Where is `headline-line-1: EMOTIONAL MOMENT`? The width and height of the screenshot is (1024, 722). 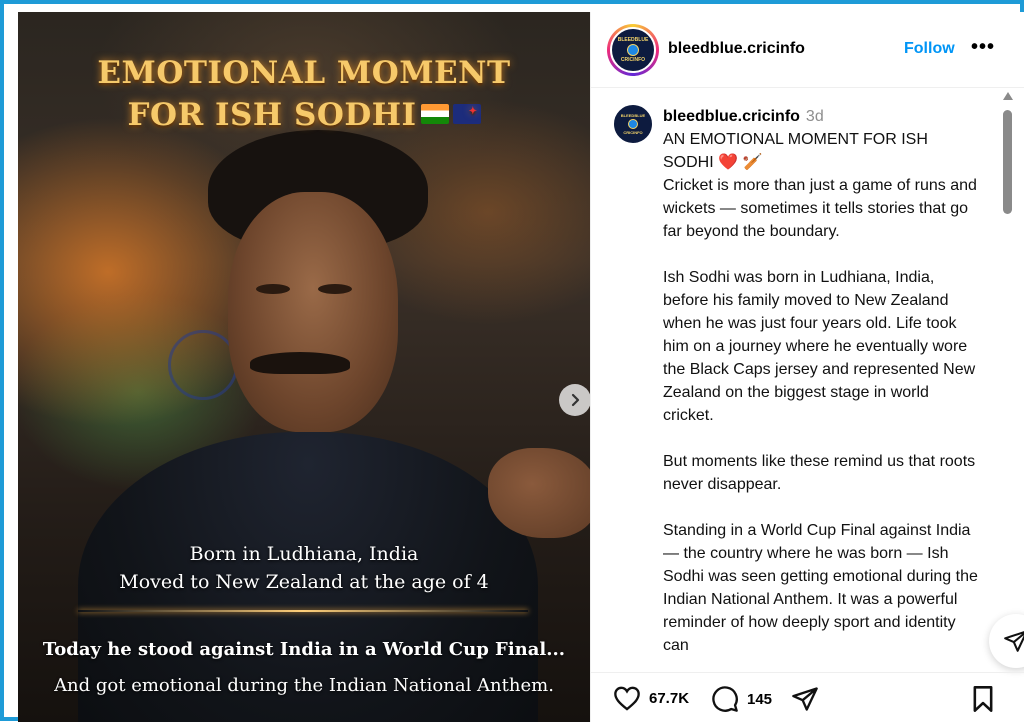 headline-line-1: EMOTIONAL MOMENT is located at coordinates (304, 73).